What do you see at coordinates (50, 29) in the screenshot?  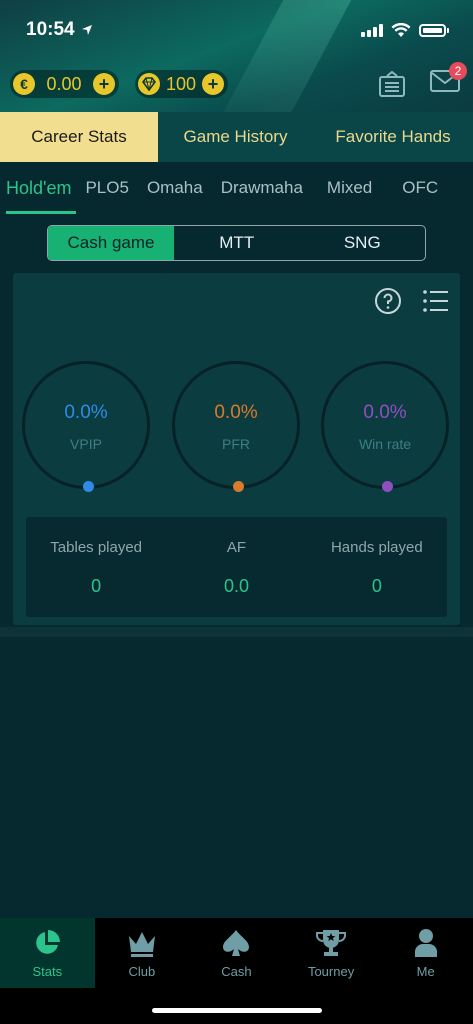 I see `status-time: 10:54` at bounding box center [50, 29].